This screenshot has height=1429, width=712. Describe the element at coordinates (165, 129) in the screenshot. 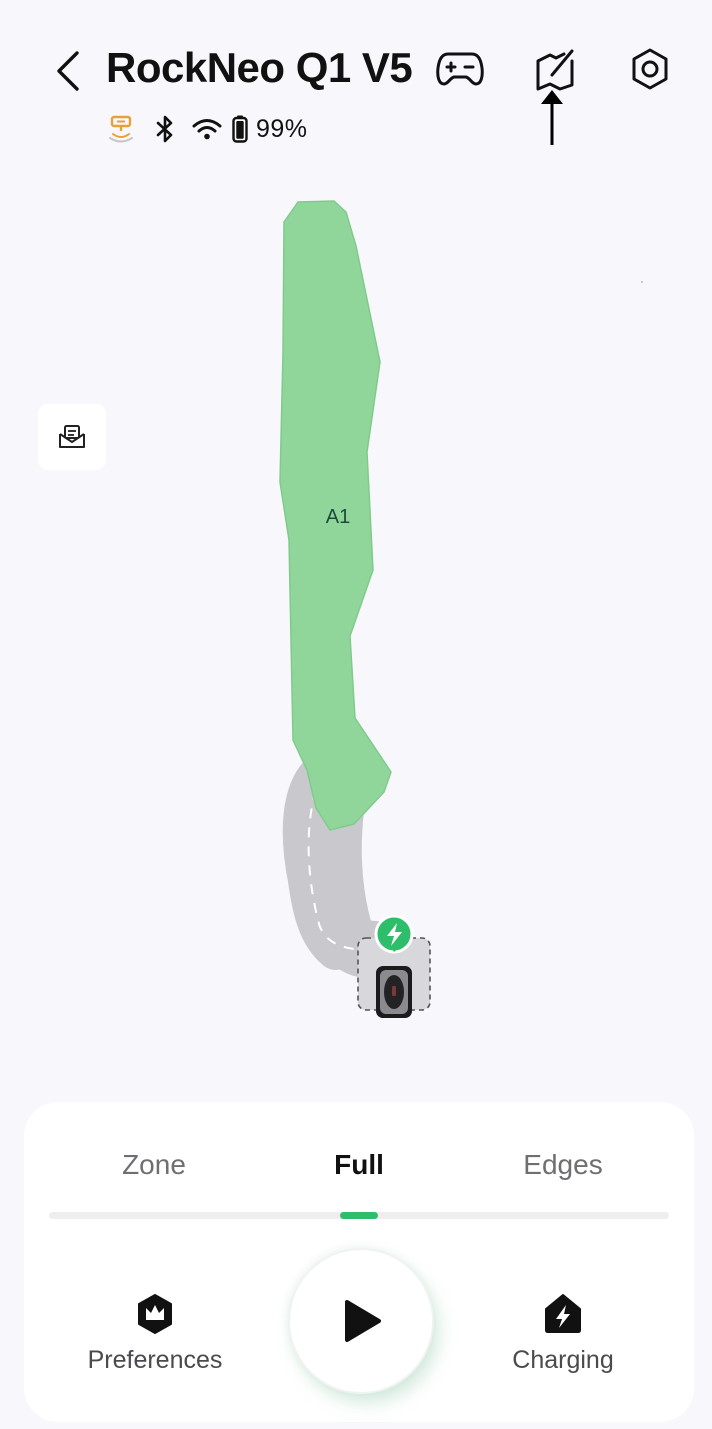

I see `bluetooth-icon` at that location.